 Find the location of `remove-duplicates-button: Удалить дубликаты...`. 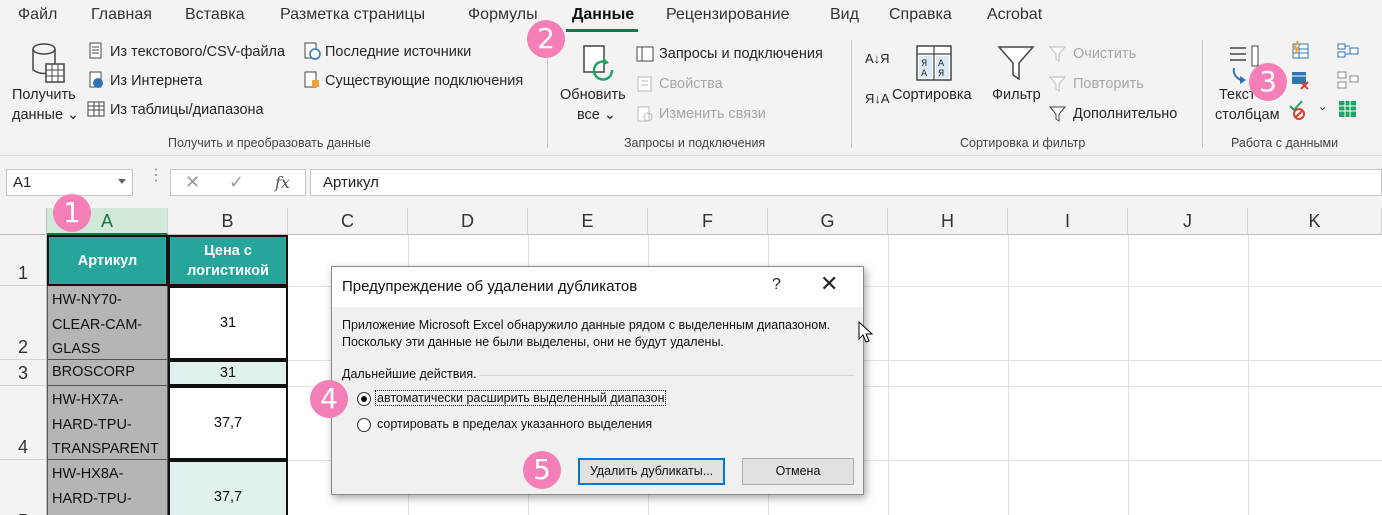

remove-duplicates-button: Удалить дубликаты... is located at coordinates (651, 471).